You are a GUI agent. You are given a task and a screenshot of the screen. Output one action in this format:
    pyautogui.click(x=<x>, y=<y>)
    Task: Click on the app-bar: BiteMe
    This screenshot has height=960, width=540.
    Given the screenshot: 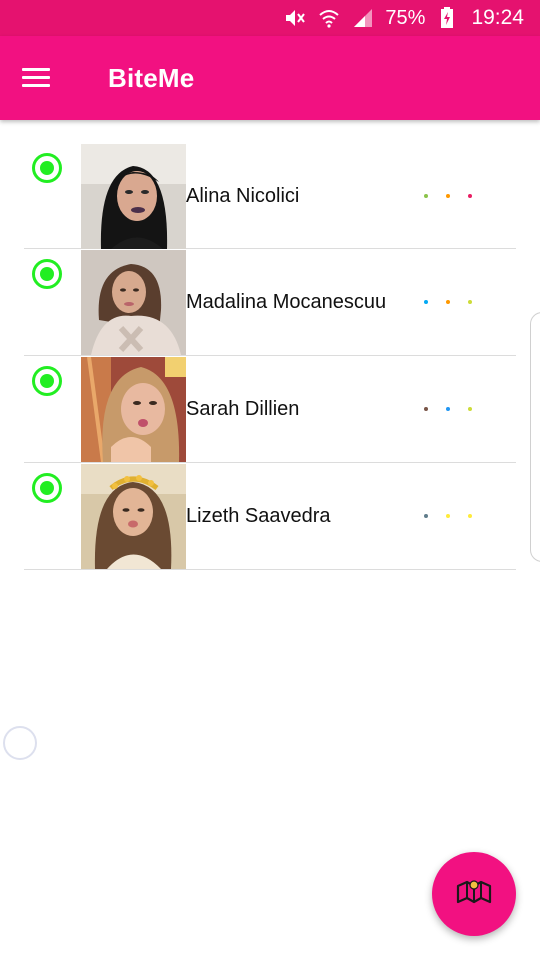 What is the action you would take?
    pyautogui.click(x=270, y=78)
    